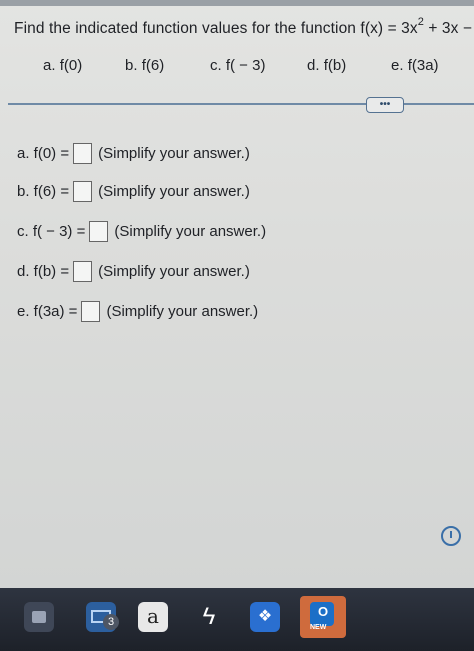 This screenshot has height=651, width=474. Describe the element at coordinates (451, 29) in the screenshot. I see `question-suffix: + 3x − 5.` at that location.